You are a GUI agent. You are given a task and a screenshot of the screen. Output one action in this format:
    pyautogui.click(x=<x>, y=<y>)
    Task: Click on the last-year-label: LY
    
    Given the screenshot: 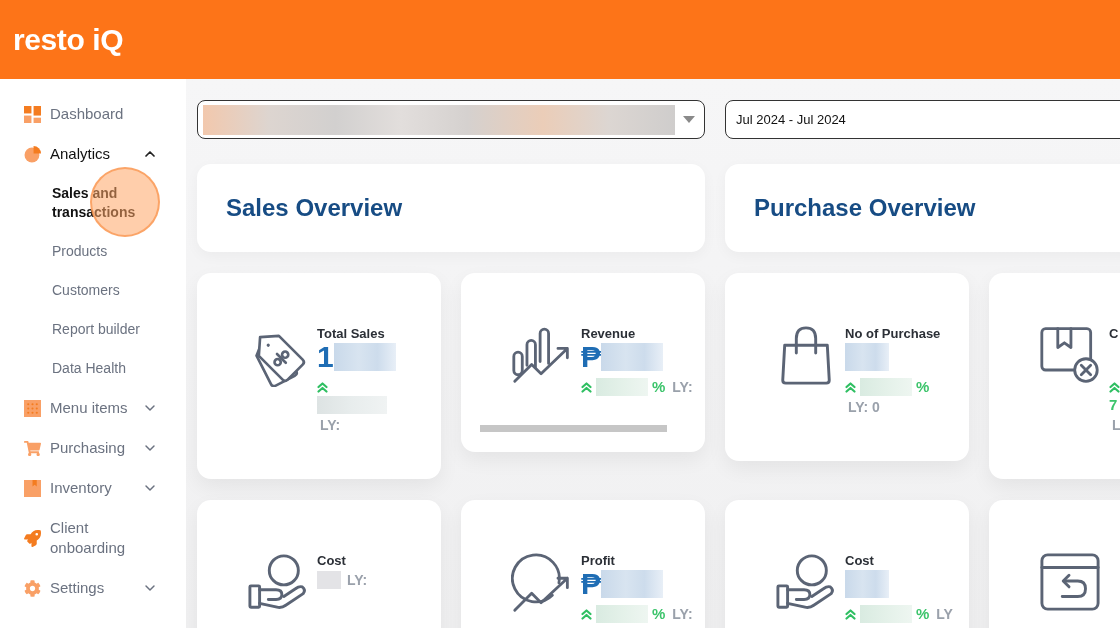 What is the action you would take?
    pyautogui.click(x=944, y=614)
    